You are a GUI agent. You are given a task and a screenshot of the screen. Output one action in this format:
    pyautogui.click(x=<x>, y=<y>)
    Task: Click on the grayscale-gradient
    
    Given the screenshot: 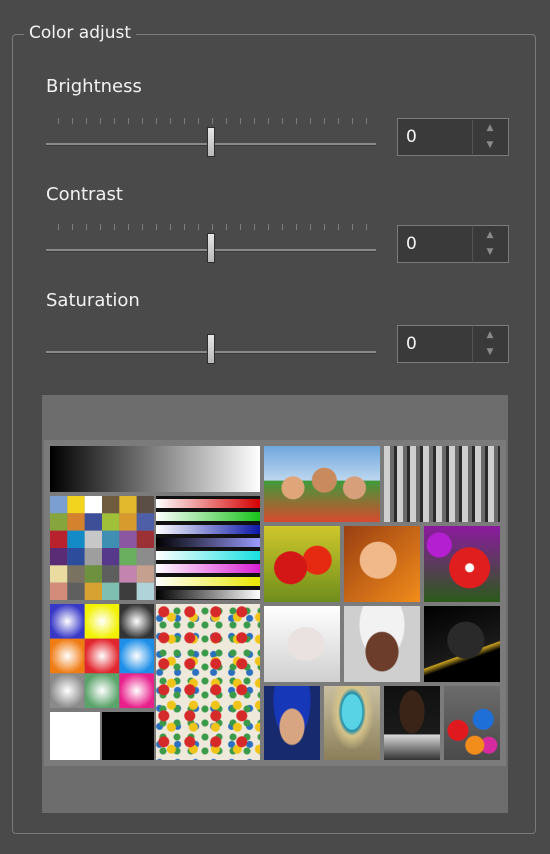 What is the action you would take?
    pyautogui.click(x=155, y=469)
    